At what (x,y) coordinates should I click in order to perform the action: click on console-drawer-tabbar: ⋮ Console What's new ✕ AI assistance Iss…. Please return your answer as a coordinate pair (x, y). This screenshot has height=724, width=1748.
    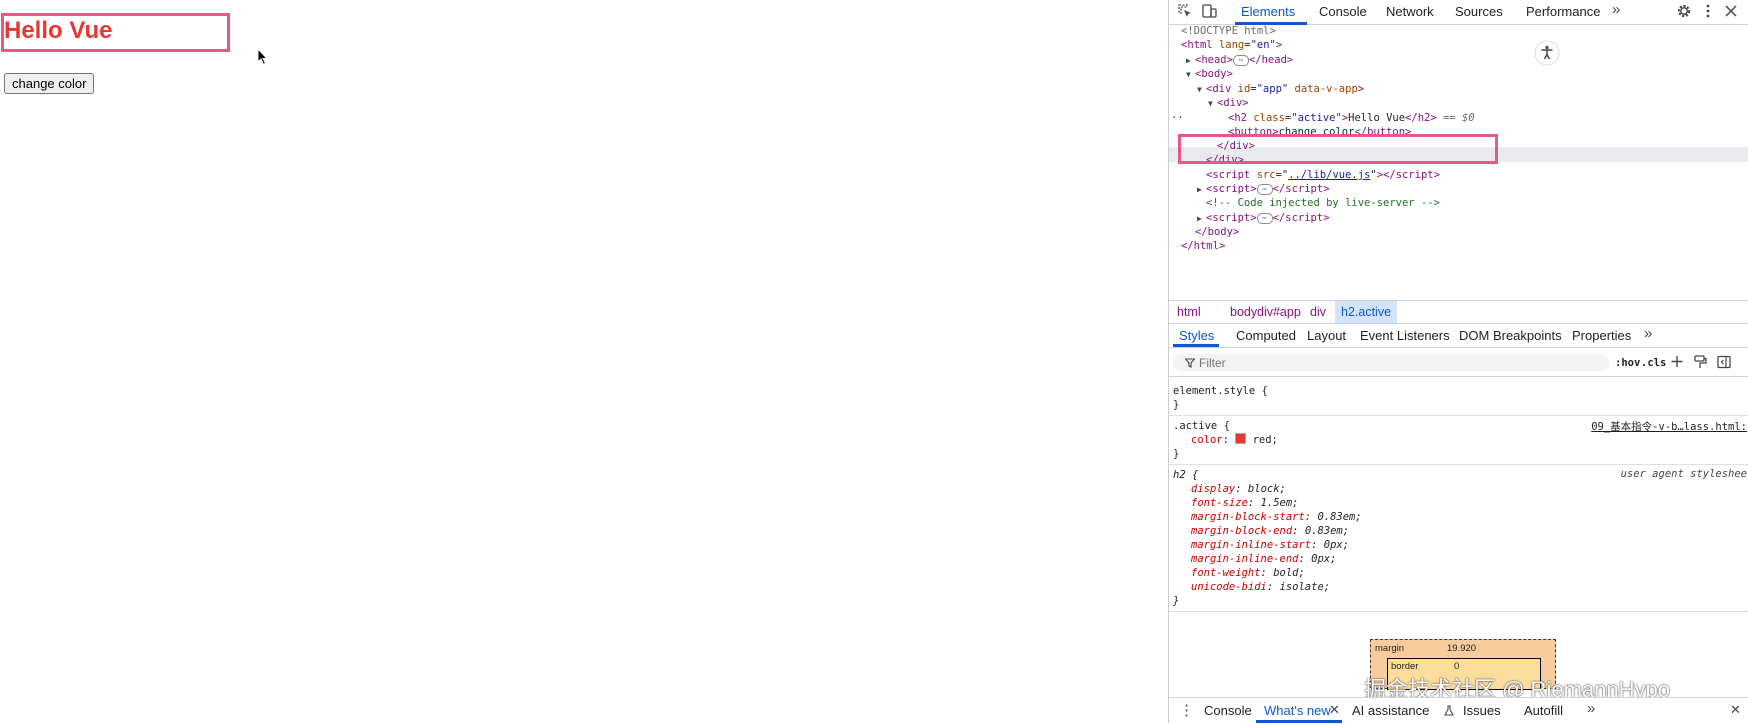
    Looking at the image, I should click on (1458, 710).